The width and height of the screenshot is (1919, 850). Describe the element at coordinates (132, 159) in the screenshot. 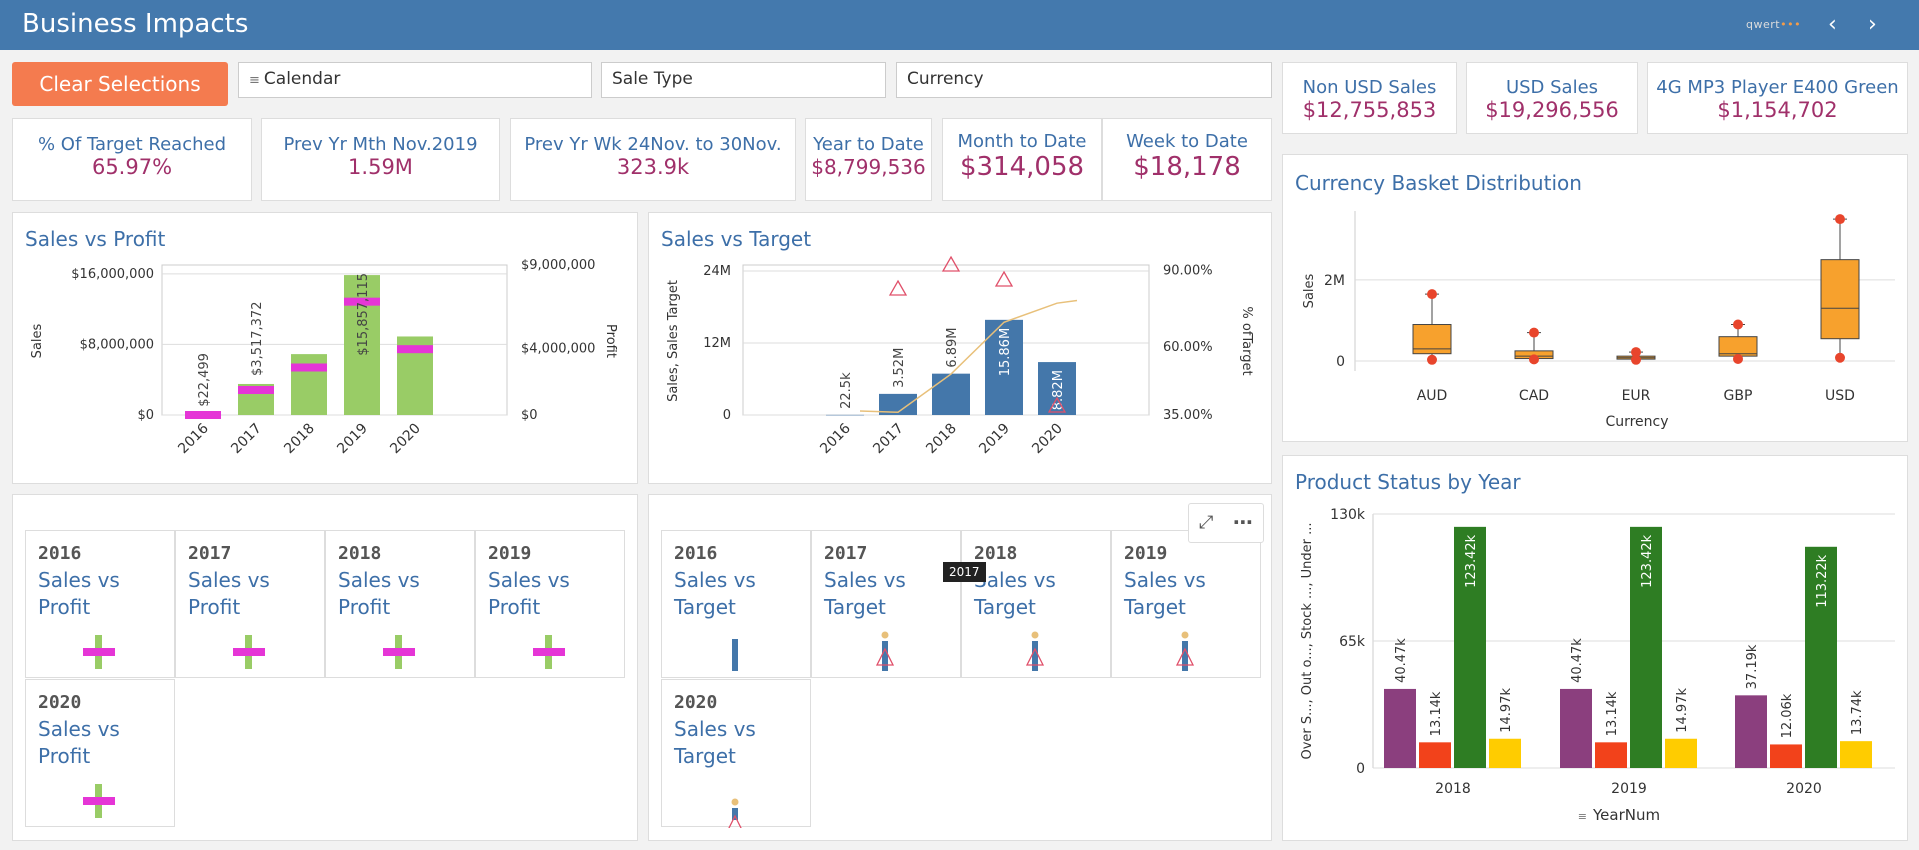

I see `kpi-target-reached: % Of Target Reached 65.97%` at that location.